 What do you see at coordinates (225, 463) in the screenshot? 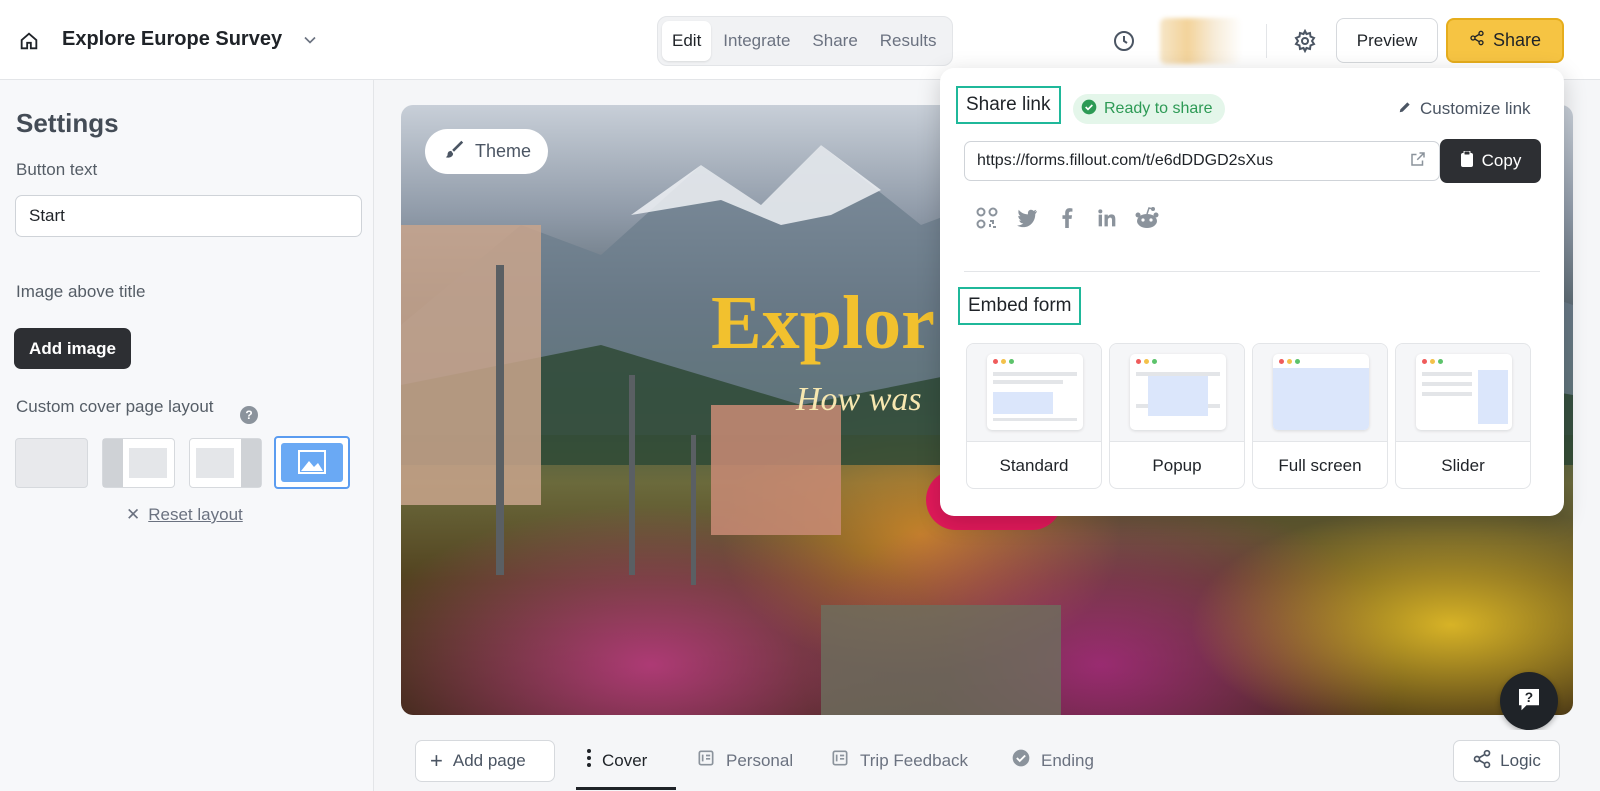
I see `layout-option-right-image` at bounding box center [225, 463].